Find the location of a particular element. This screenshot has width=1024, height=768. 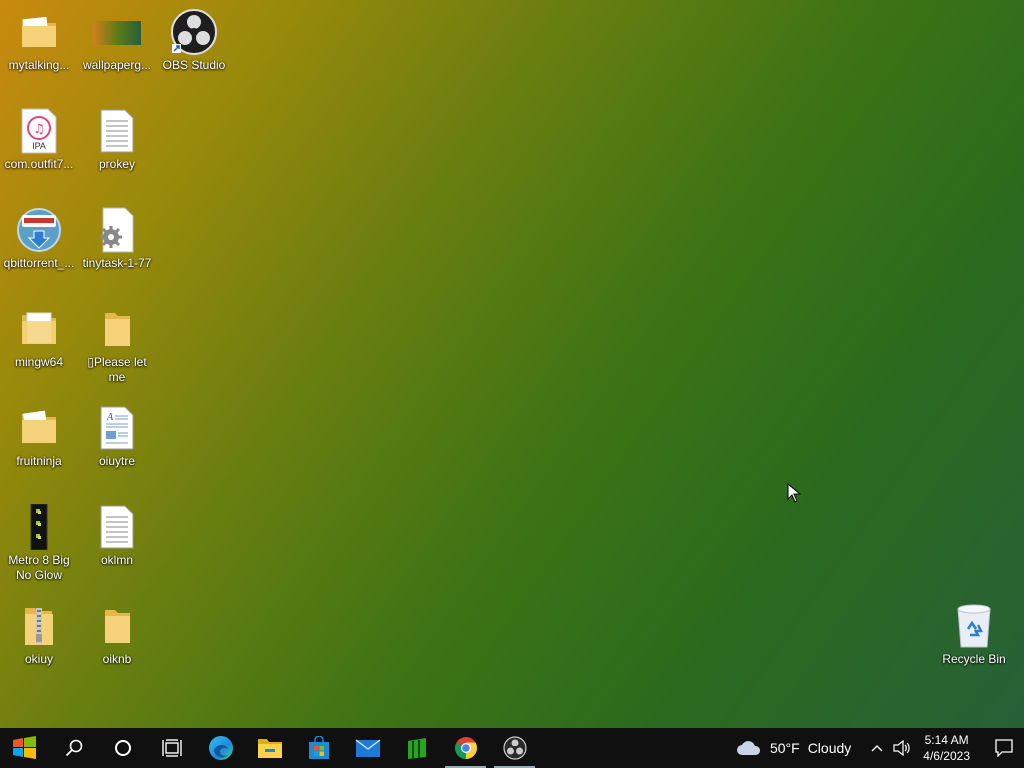

action-center-button is located at coordinates (1004, 748).